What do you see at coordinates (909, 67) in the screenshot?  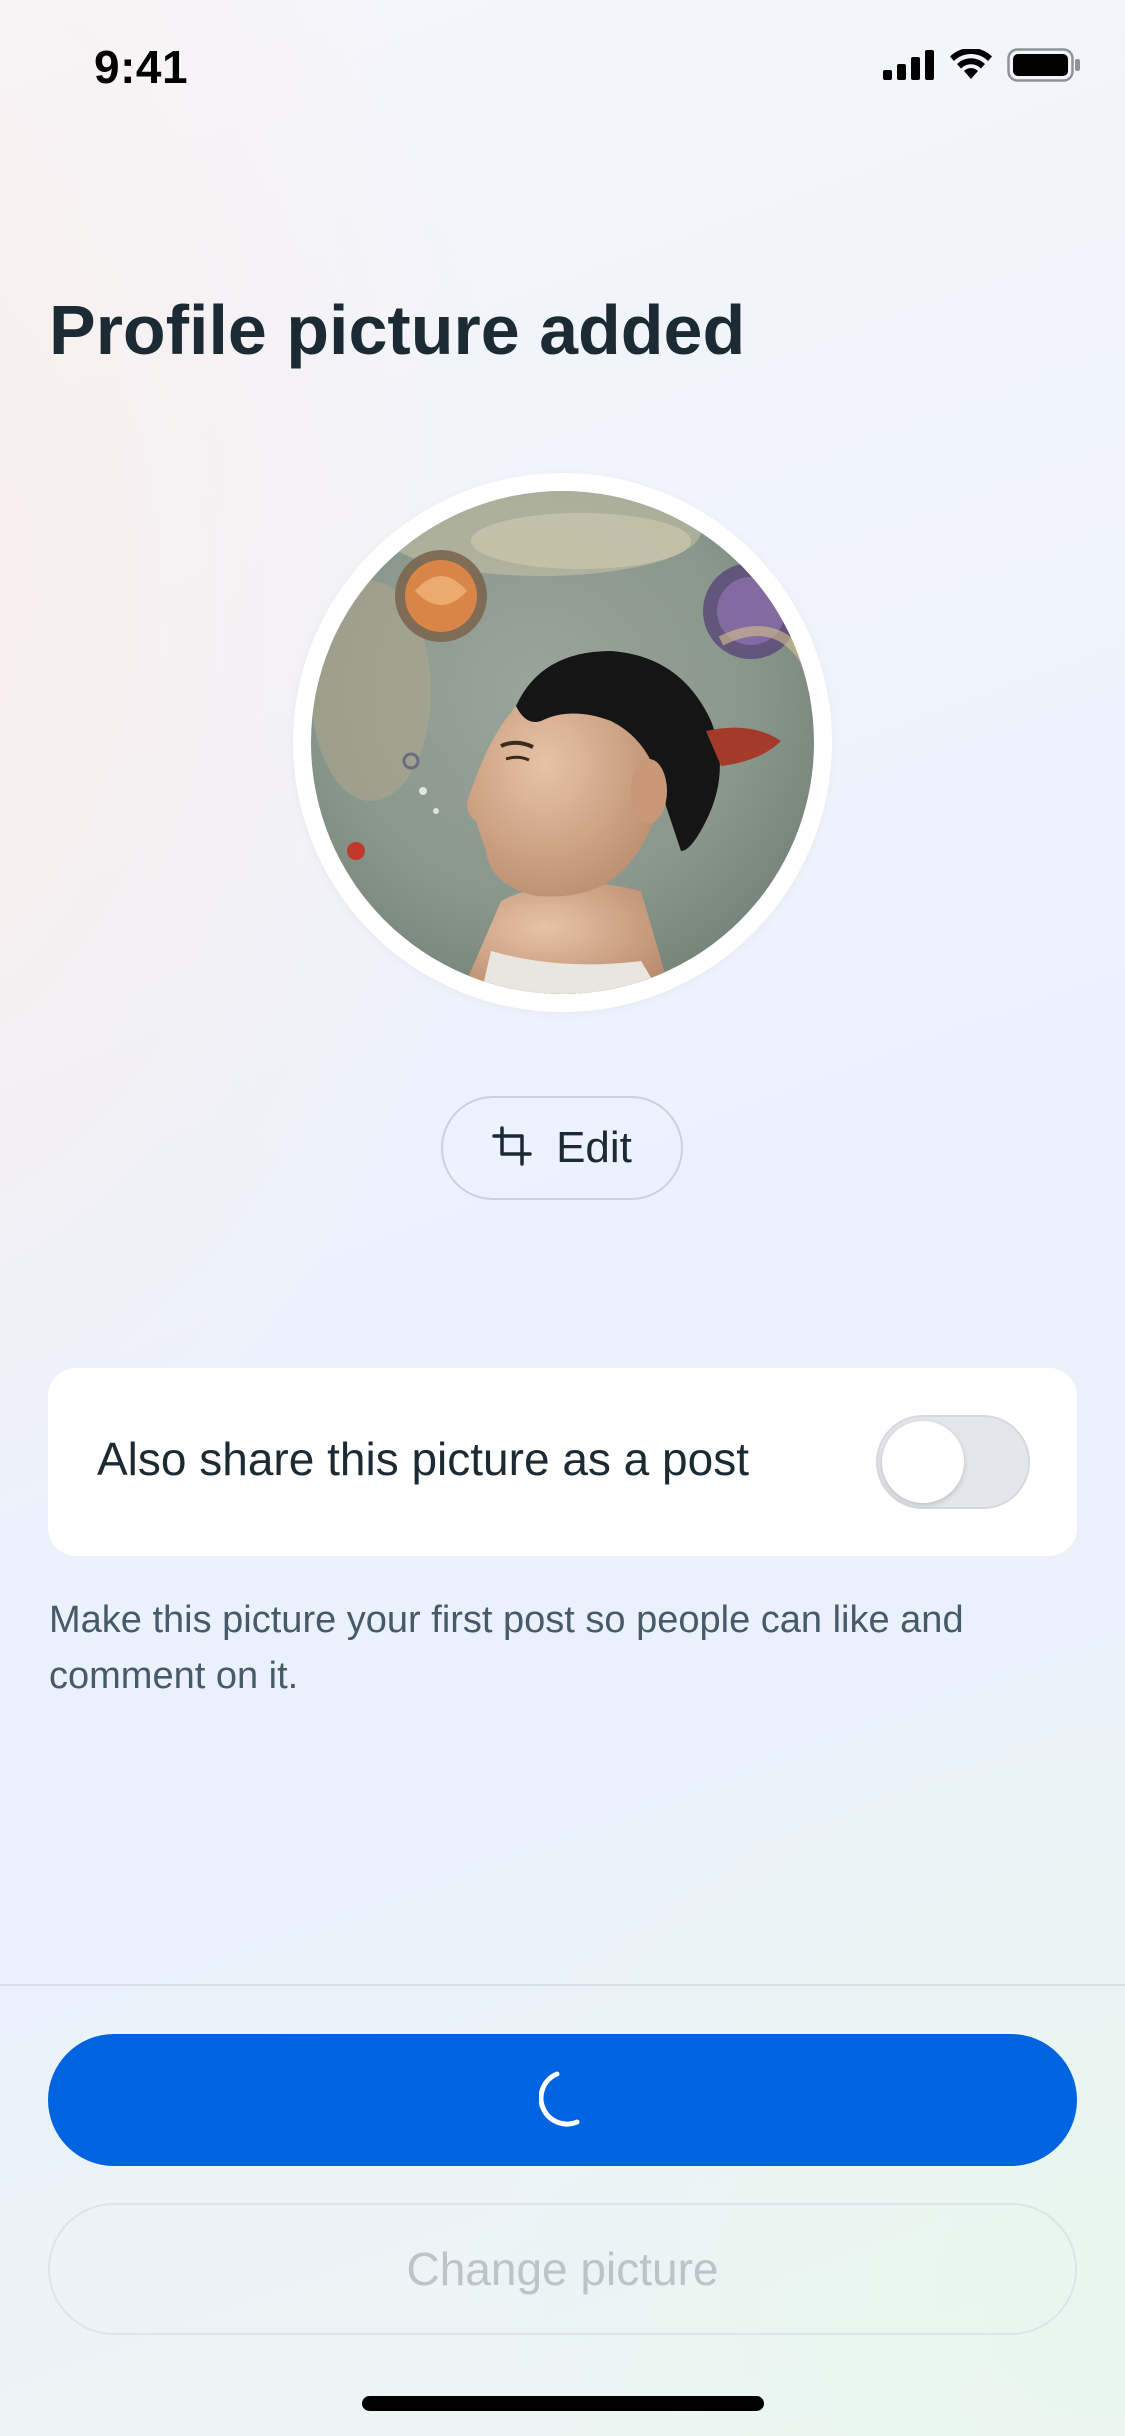 I see `cellular-signal-icon` at bounding box center [909, 67].